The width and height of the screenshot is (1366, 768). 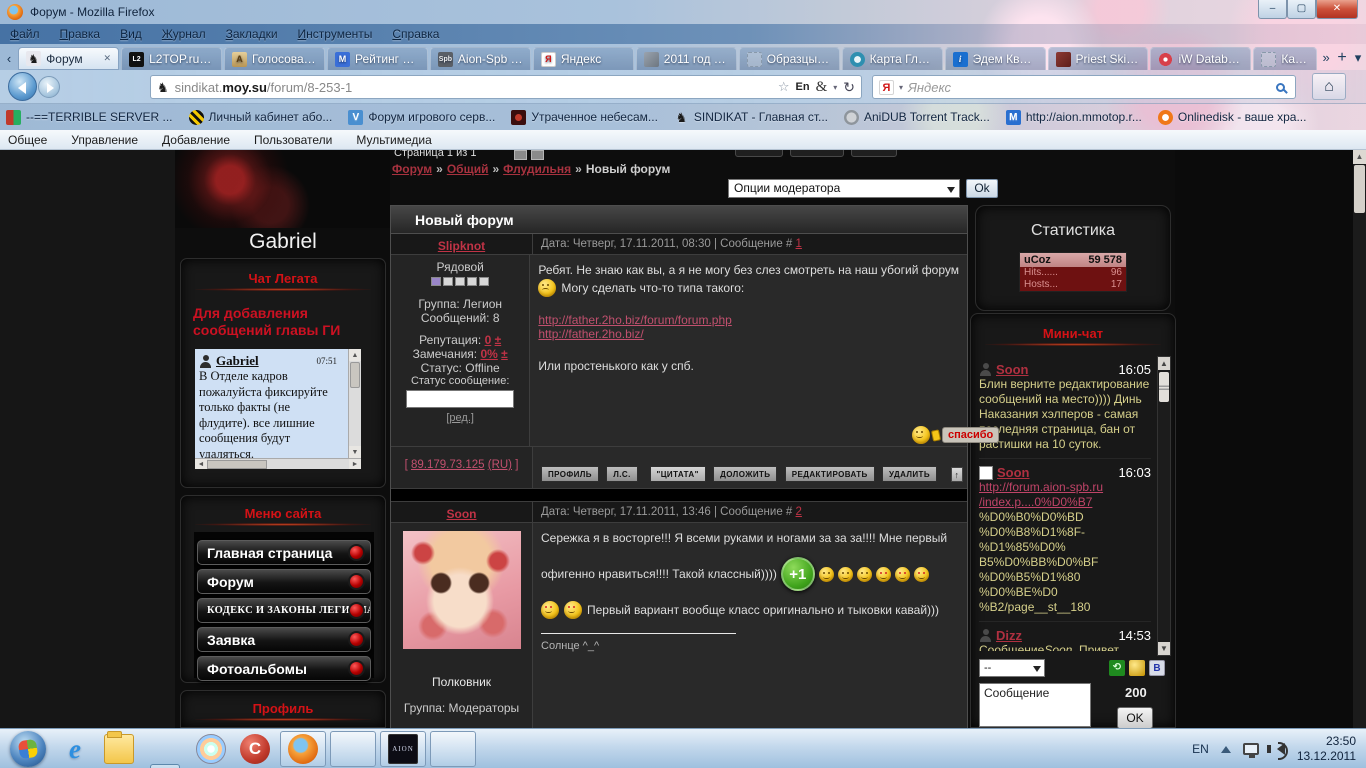 What do you see at coordinates (844, 188) in the screenshot?
I see `moderator-options-select: Опции модератора` at bounding box center [844, 188].